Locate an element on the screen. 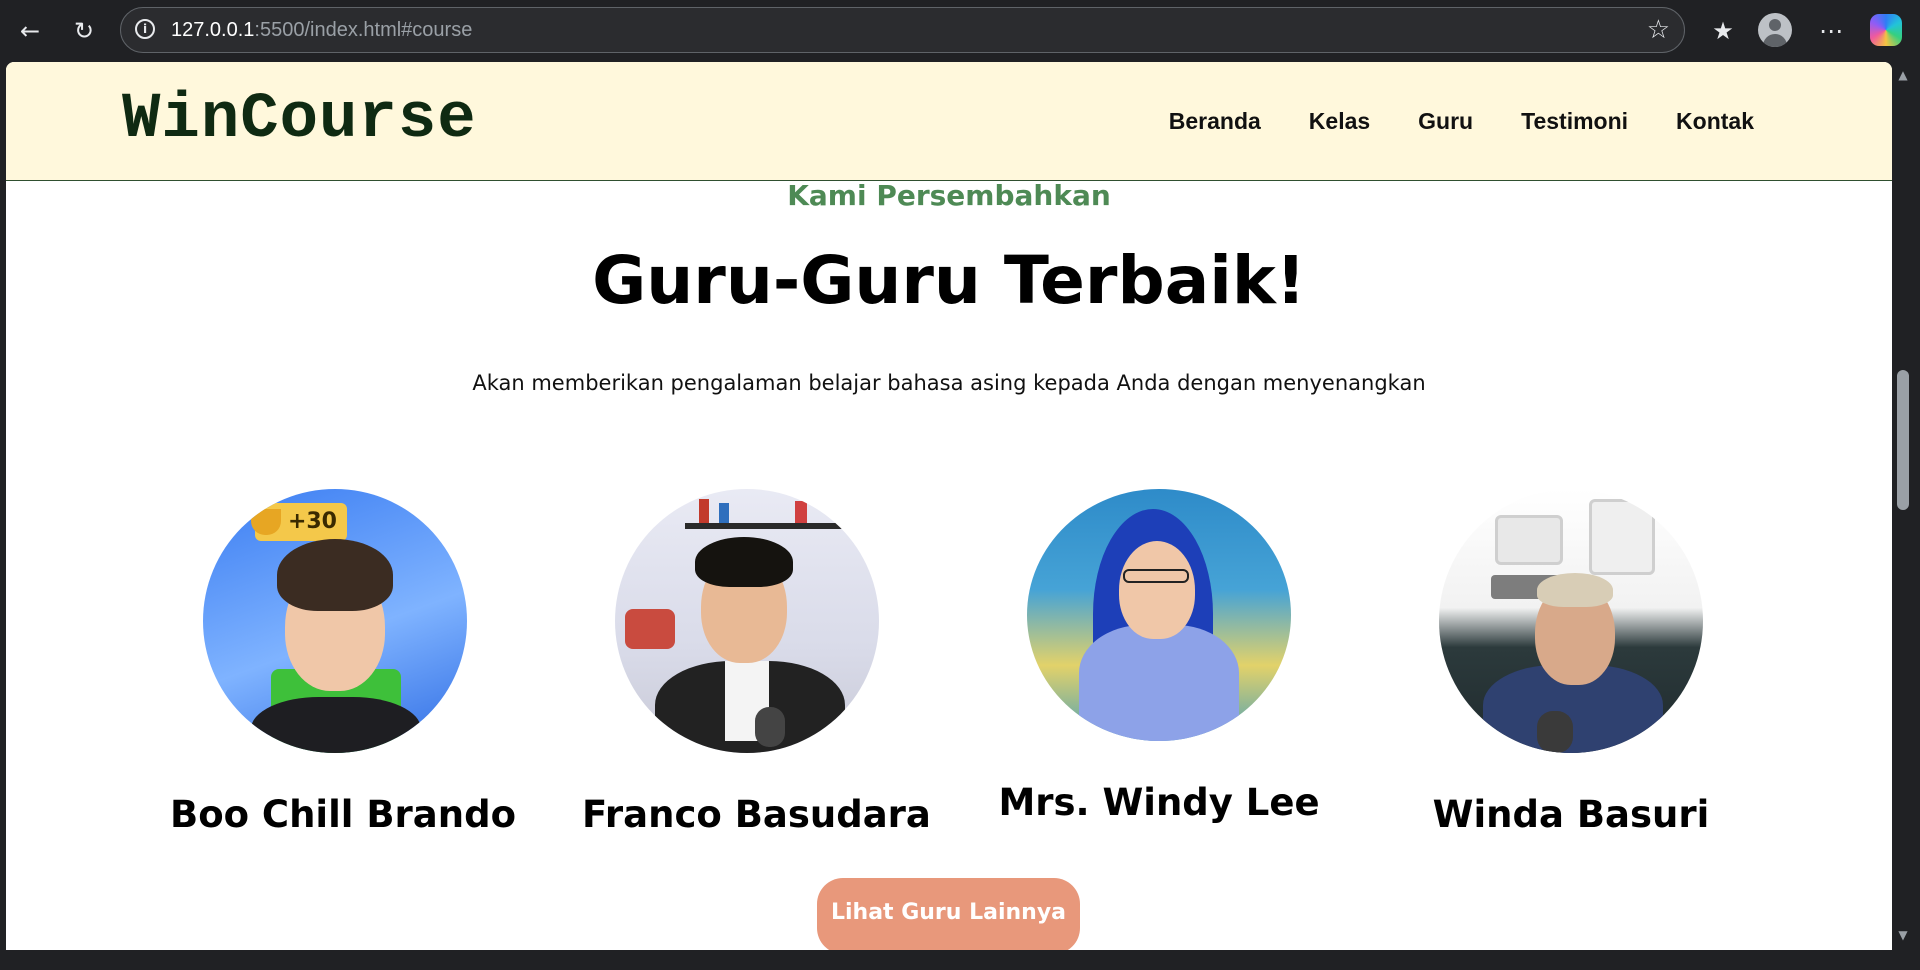 Image resolution: width=1920 pixels, height=970 pixels. teacher-card: +30 Boo Chill Brando is located at coordinates (343, 662).